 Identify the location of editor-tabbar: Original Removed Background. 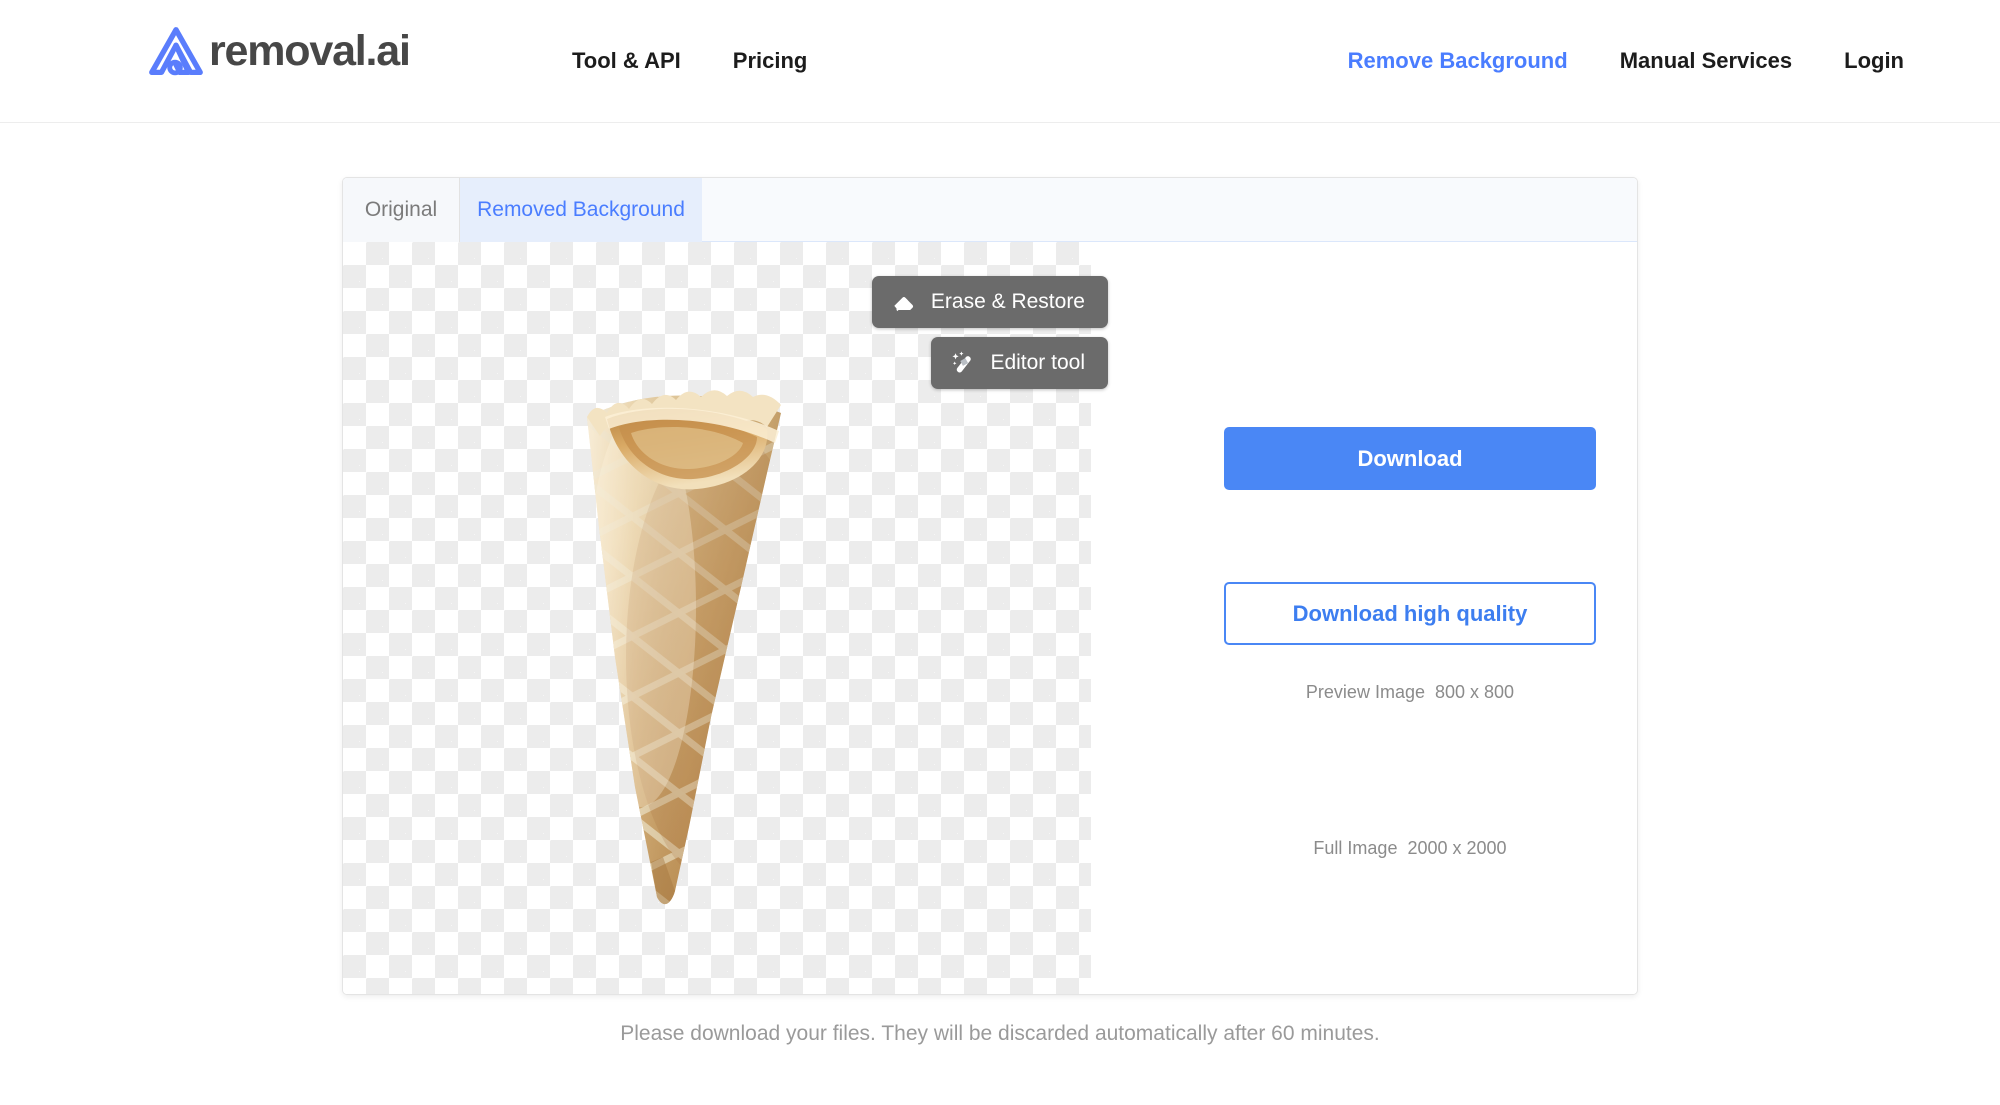
(990, 210).